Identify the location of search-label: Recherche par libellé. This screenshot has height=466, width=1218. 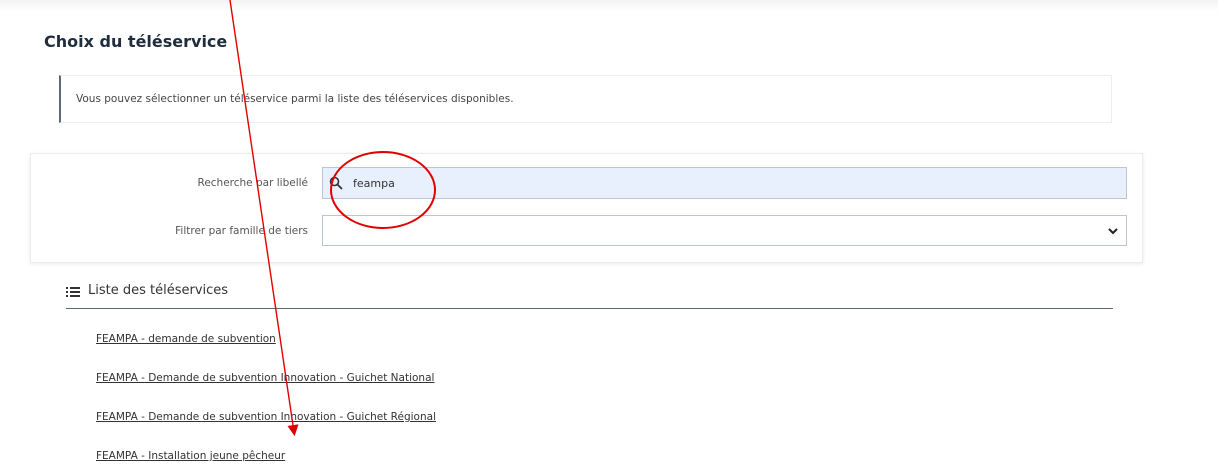
(253, 183).